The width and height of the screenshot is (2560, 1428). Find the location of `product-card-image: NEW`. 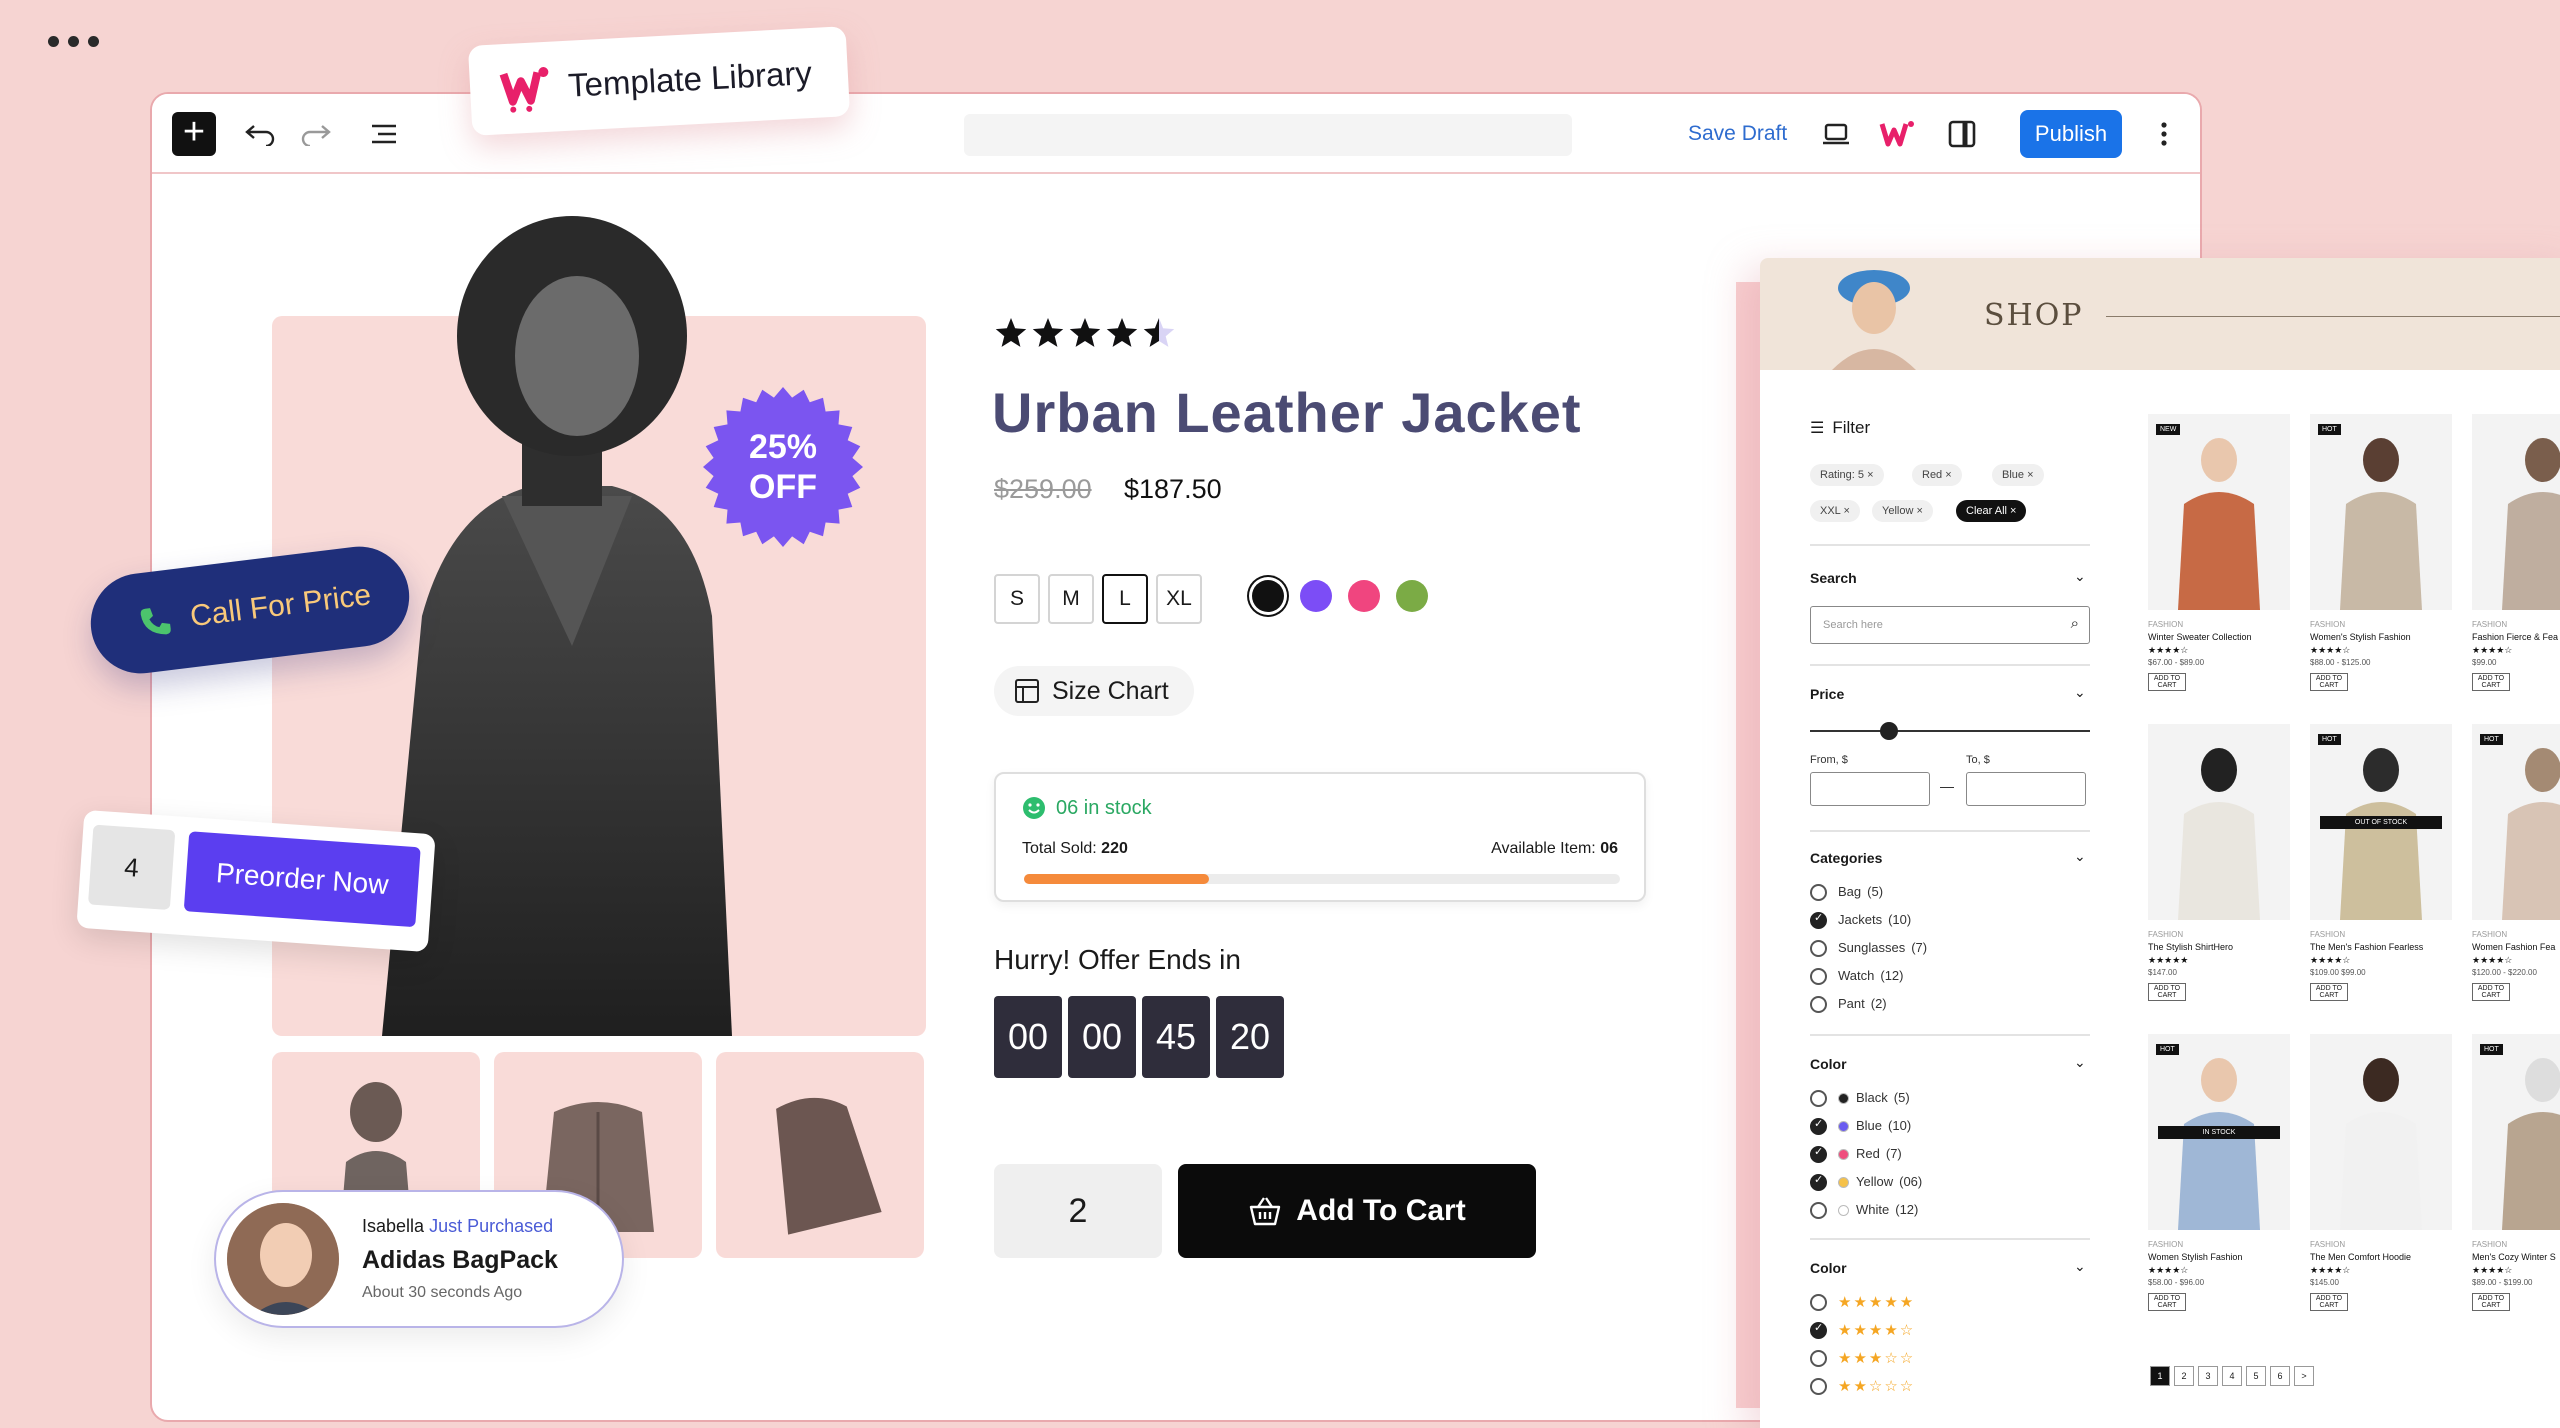

product-card-image: NEW is located at coordinates (2219, 512).